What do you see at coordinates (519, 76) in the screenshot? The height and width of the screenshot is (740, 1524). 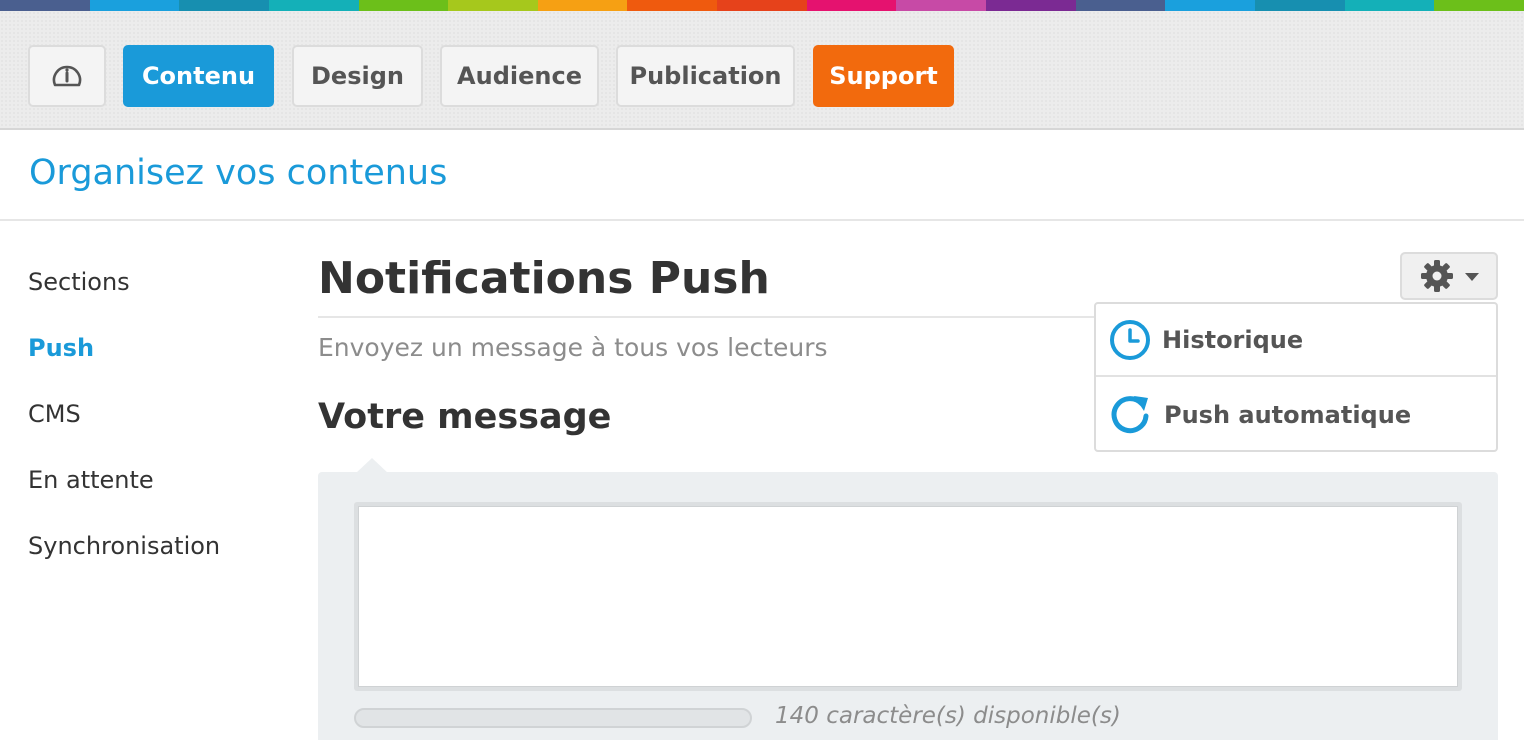 I see `nav-tab-audience: Audience` at bounding box center [519, 76].